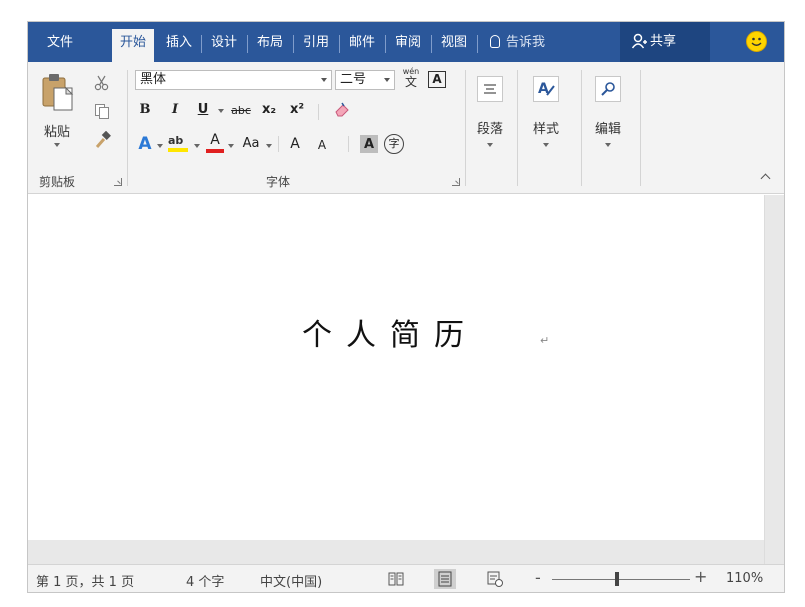 This screenshot has height=607, width=805. What do you see at coordinates (278, 182) in the screenshot?
I see `font-group-label: 字体` at bounding box center [278, 182].